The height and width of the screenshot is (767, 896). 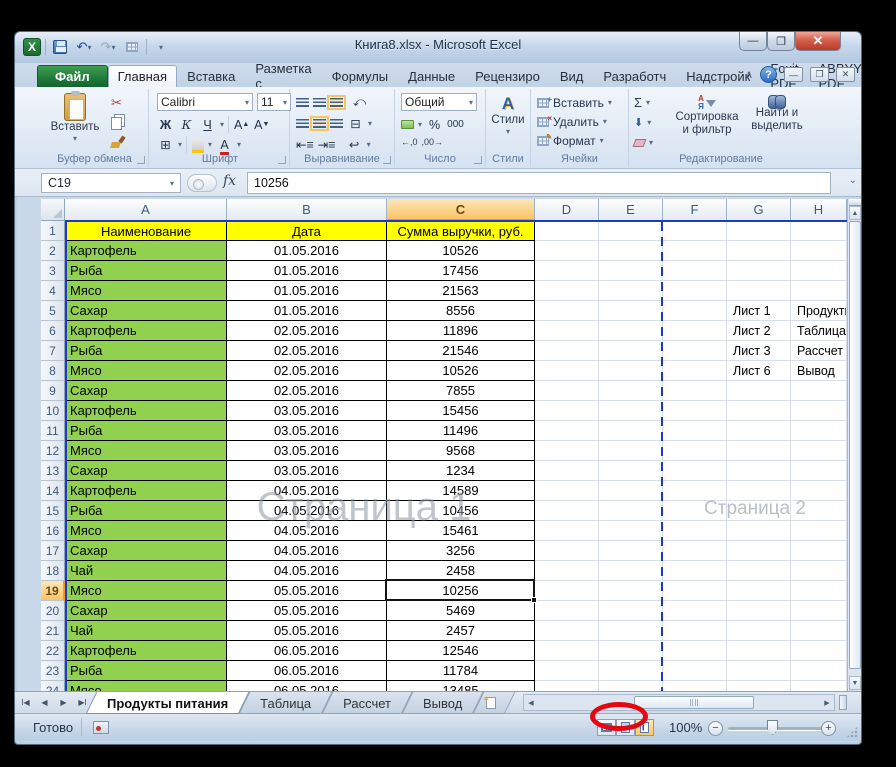 What do you see at coordinates (53, 611) in the screenshot?
I see `row-header-20: 20` at bounding box center [53, 611].